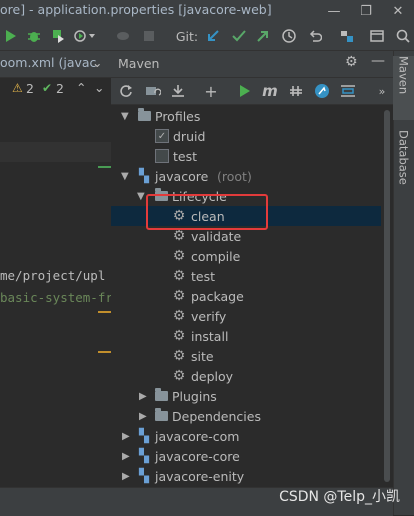  I want to click on git-update-icon, so click(213, 36).